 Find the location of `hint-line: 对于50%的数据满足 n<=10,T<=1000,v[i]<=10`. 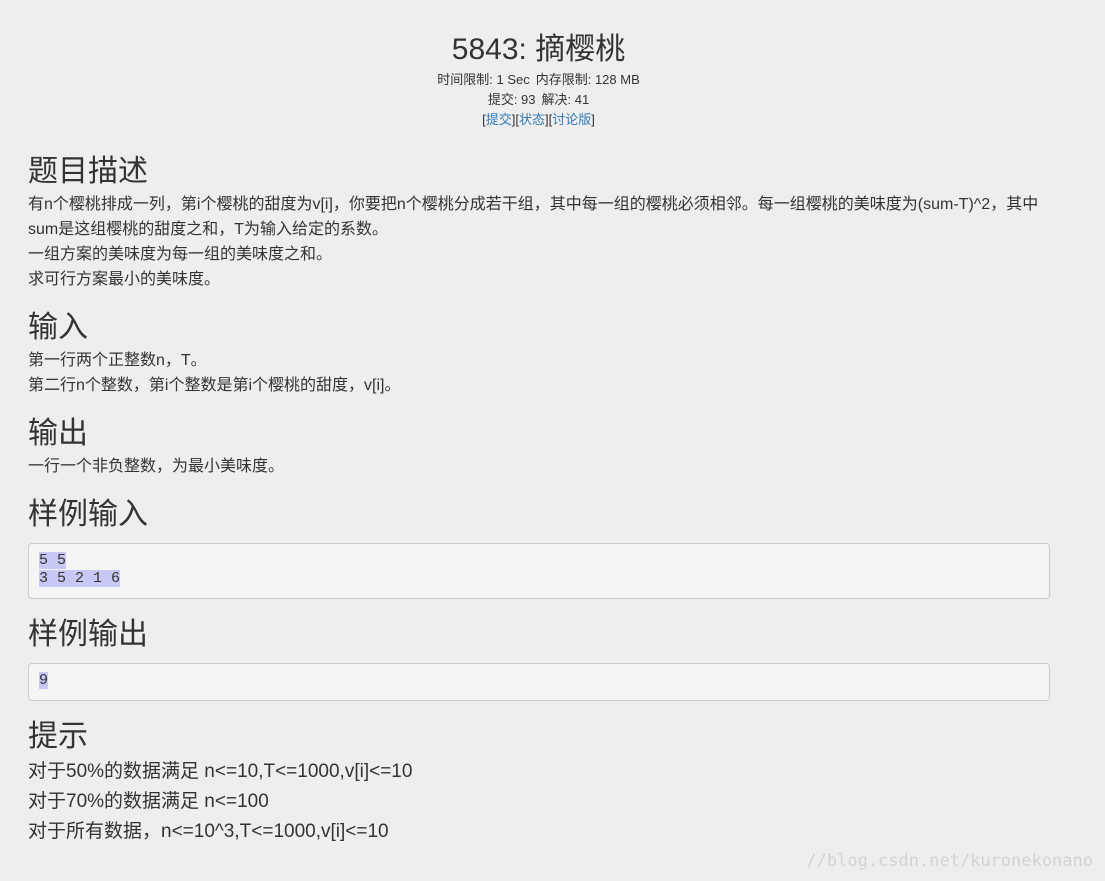

hint-line: 对于50%的数据满足 n<=10,T<=1000,v[i]<=10 is located at coordinates (220, 771).